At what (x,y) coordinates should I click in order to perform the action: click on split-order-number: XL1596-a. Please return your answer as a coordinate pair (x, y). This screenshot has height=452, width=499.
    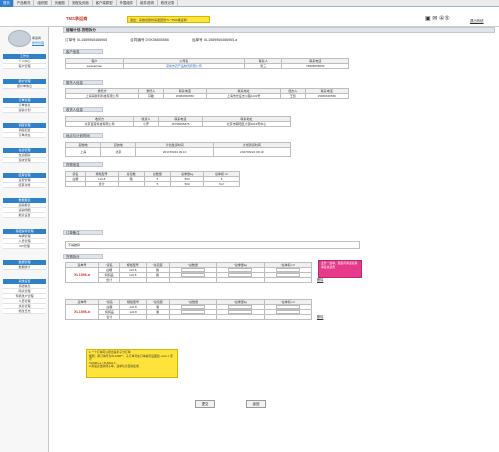
    Looking at the image, I should click on (82, 275).